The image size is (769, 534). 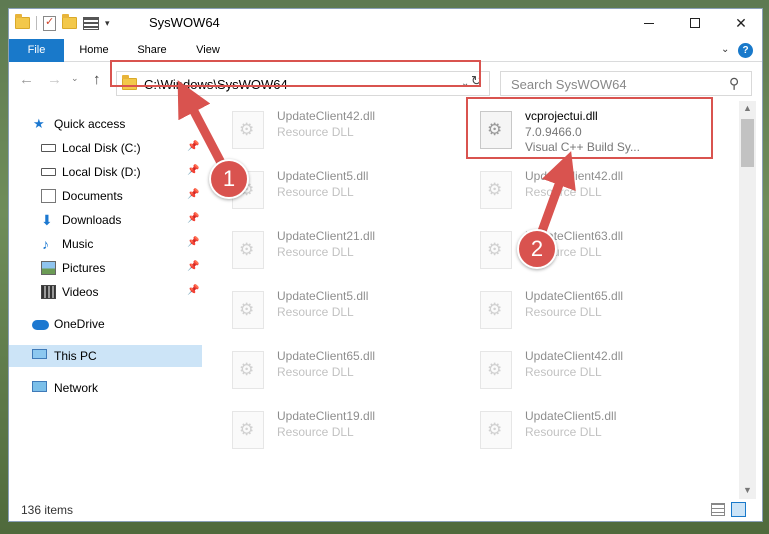 What do you see at coordinates (97, 79) in the screenshot?
I see `up-arrow-icon: ↑` at bounding box center [97, 79].